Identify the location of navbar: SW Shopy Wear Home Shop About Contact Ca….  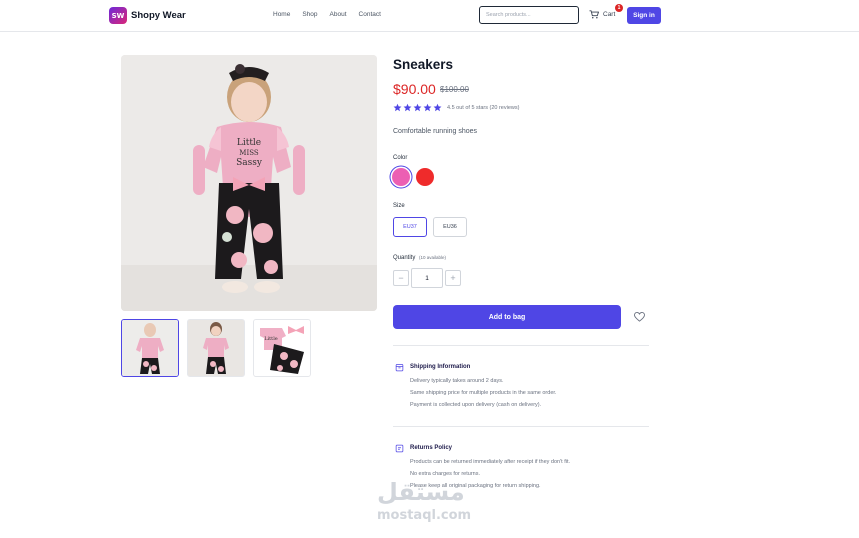
(429, 16).